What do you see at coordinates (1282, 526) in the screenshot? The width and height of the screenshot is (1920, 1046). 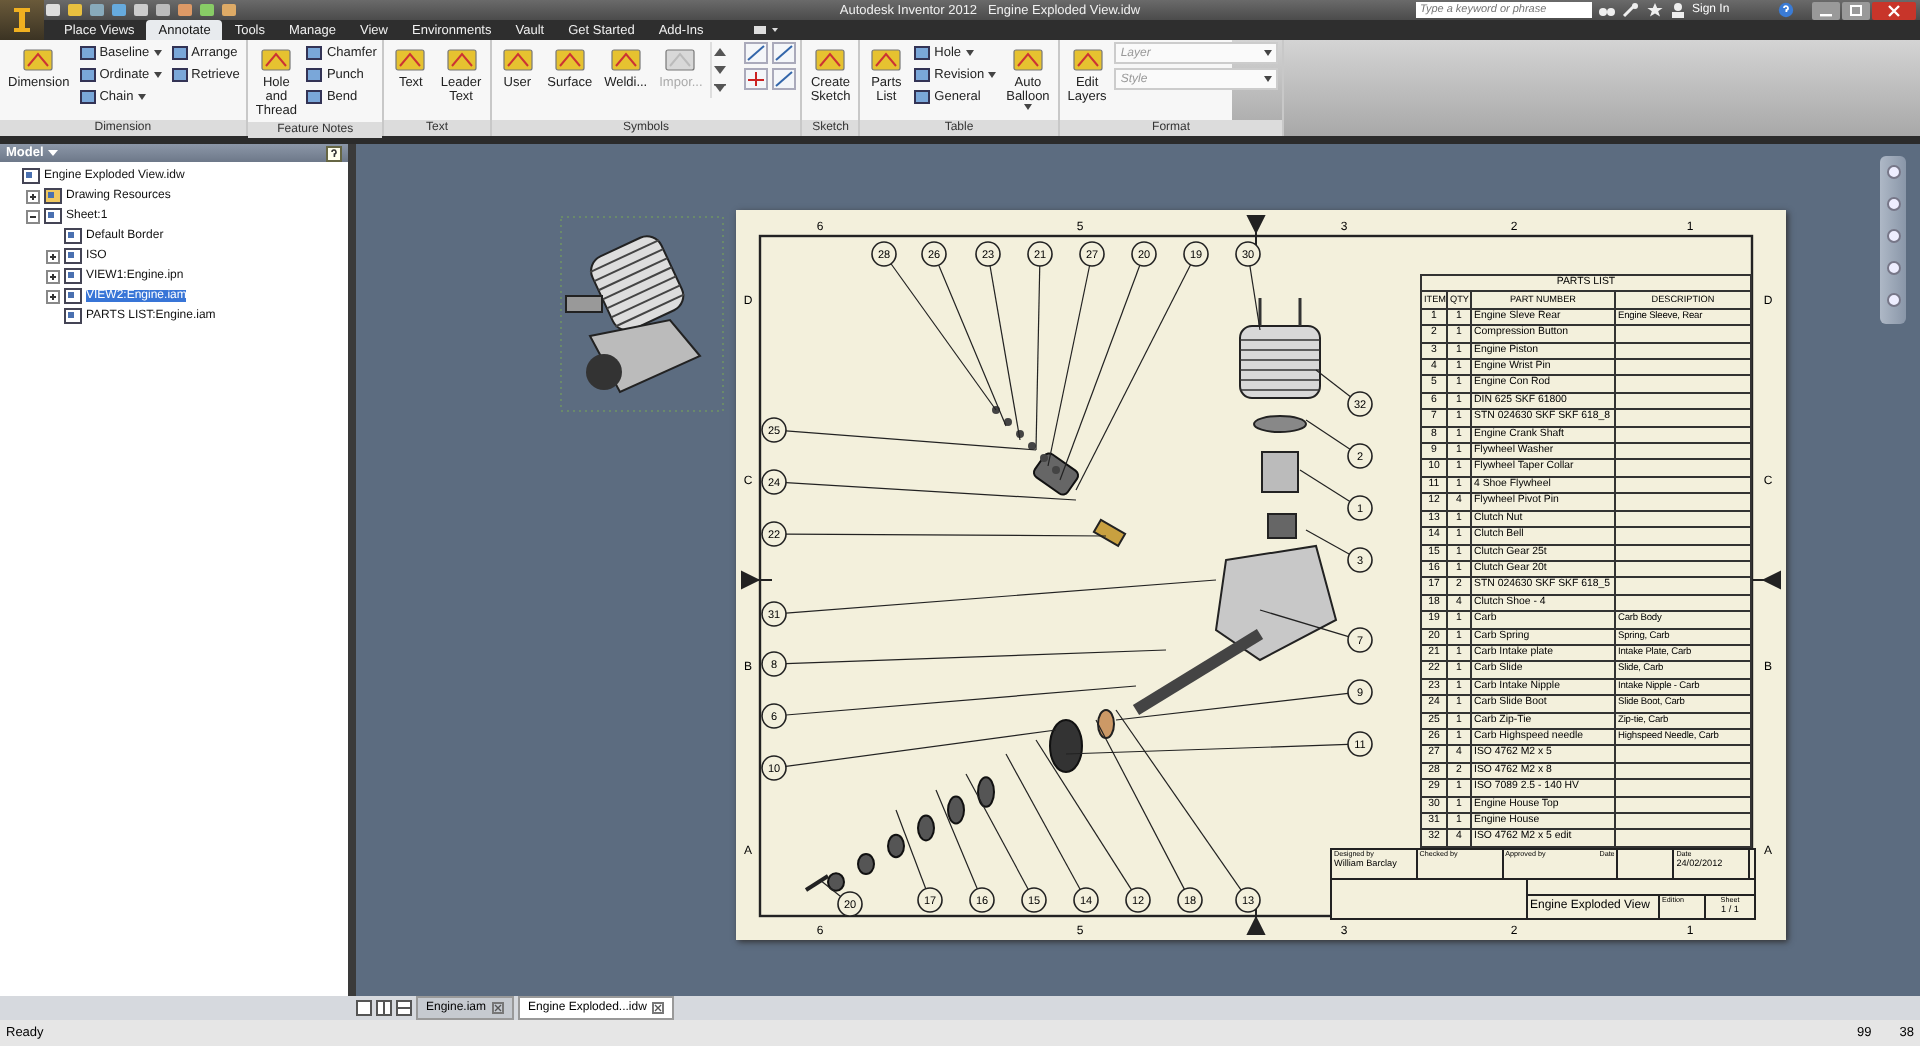 I see `piston-drawing` at bounding box center [1282, 526].